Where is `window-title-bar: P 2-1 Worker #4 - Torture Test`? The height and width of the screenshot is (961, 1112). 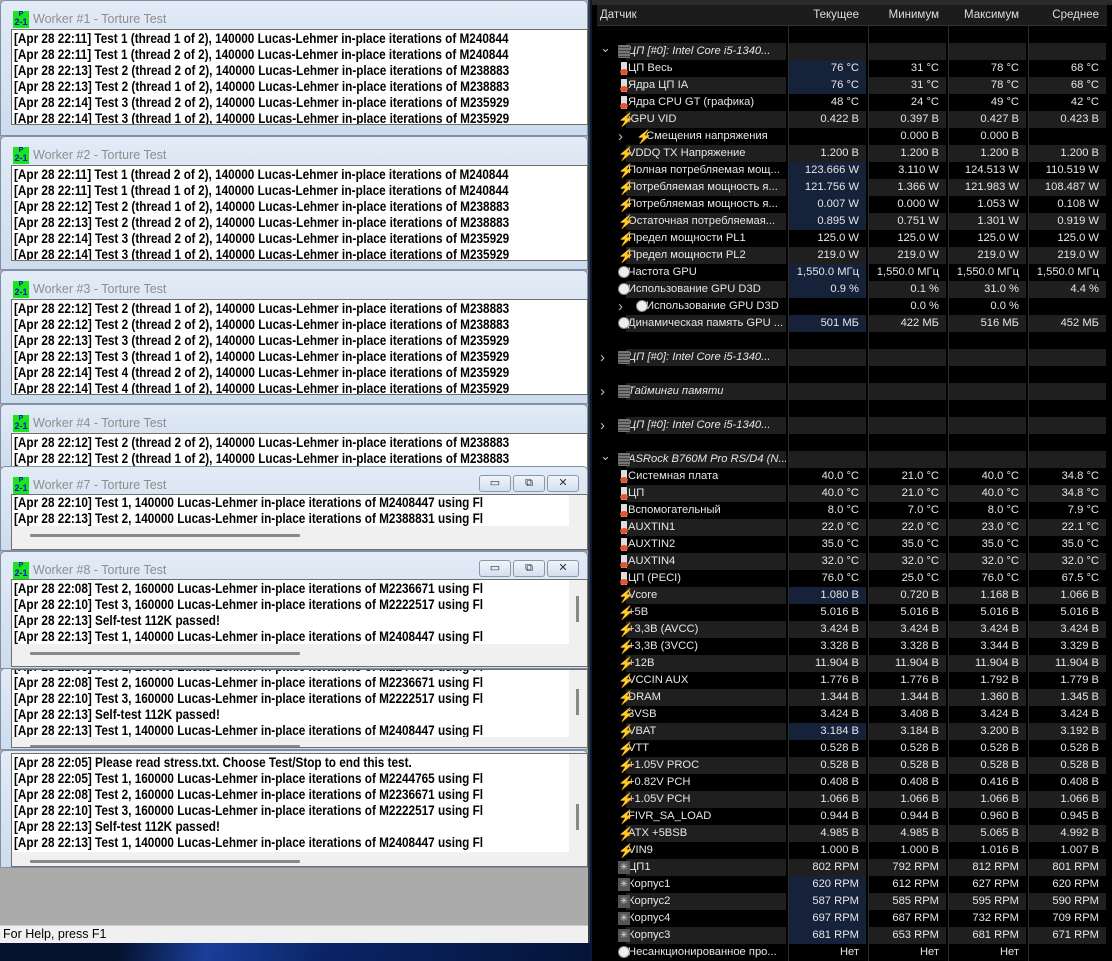 window-title-bar: P 2-1 Worker #4 - Torture Test is located at coordinates (89, 423).